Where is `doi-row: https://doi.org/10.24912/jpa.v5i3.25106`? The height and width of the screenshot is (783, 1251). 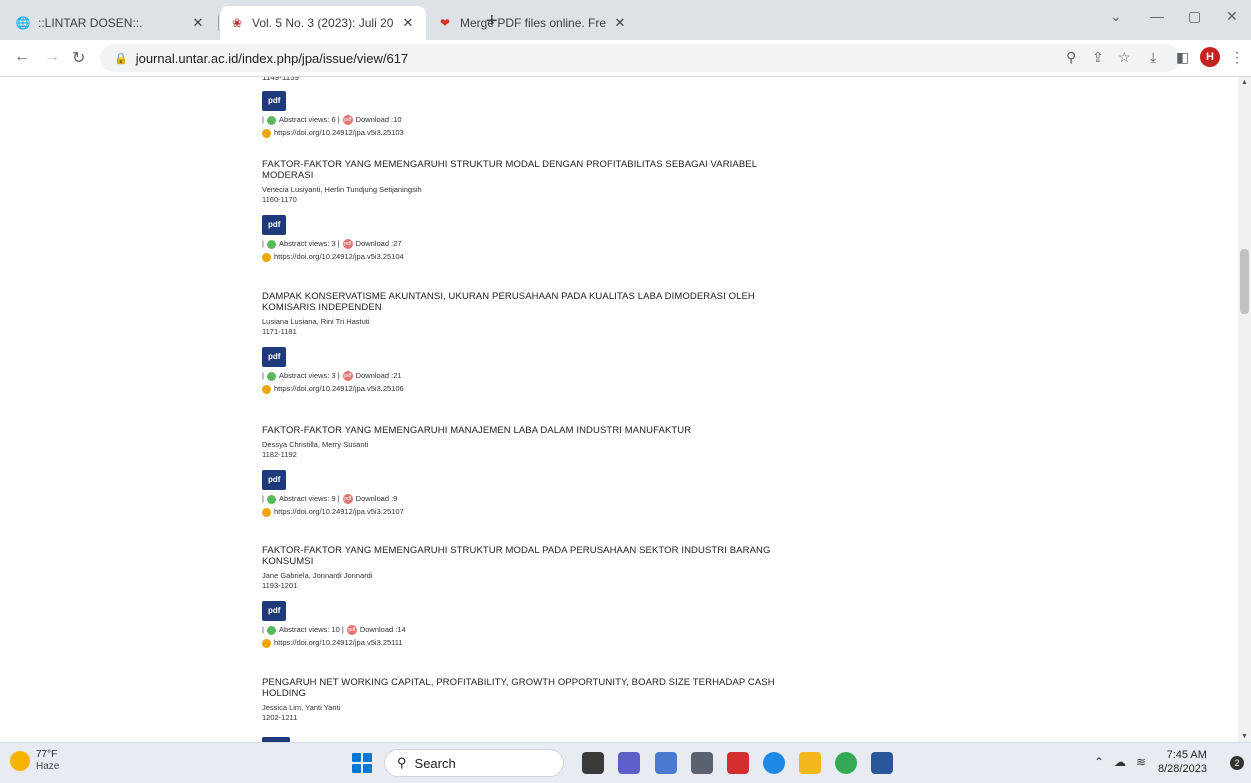
doi-row: https://doi.org/10.24912/jpa.v5i3.25106 is located at coordinates (522, 389).